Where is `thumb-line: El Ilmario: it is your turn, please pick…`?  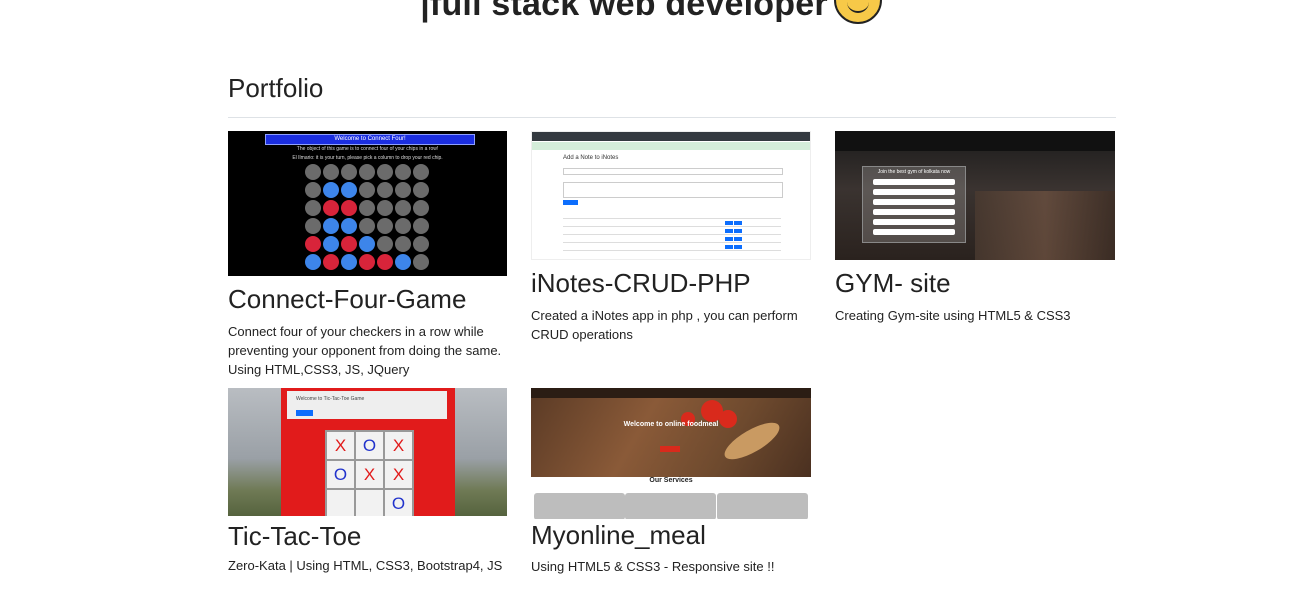
thumb-line: El Ilmario: it is your turn, please pick… is located at coordinates (367, 158).